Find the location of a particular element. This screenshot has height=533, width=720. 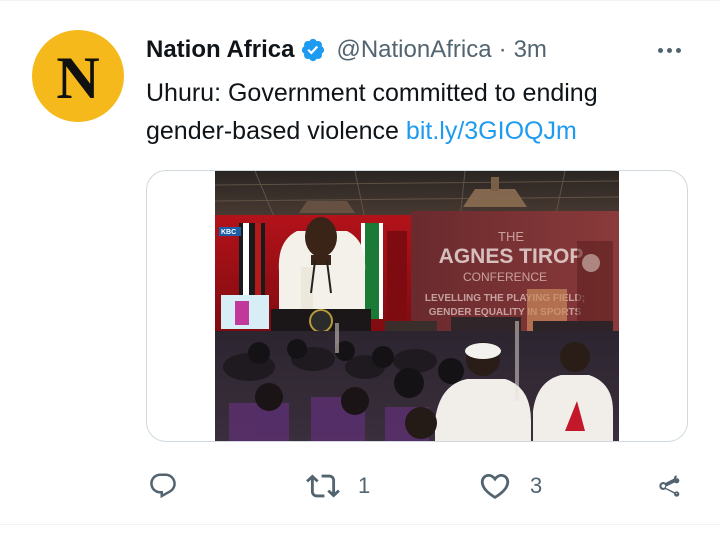

like-button: 3 is located at coordinates (510, 486).